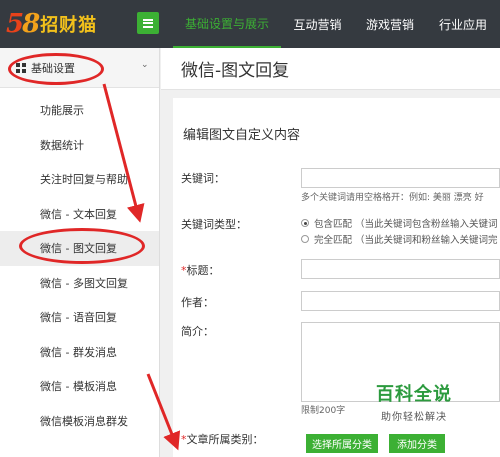  What do you see at coordinates (53, 68) in the screenshot?
I see `sidebar-group-label: 基础设置` at bounding box center [53, 68].